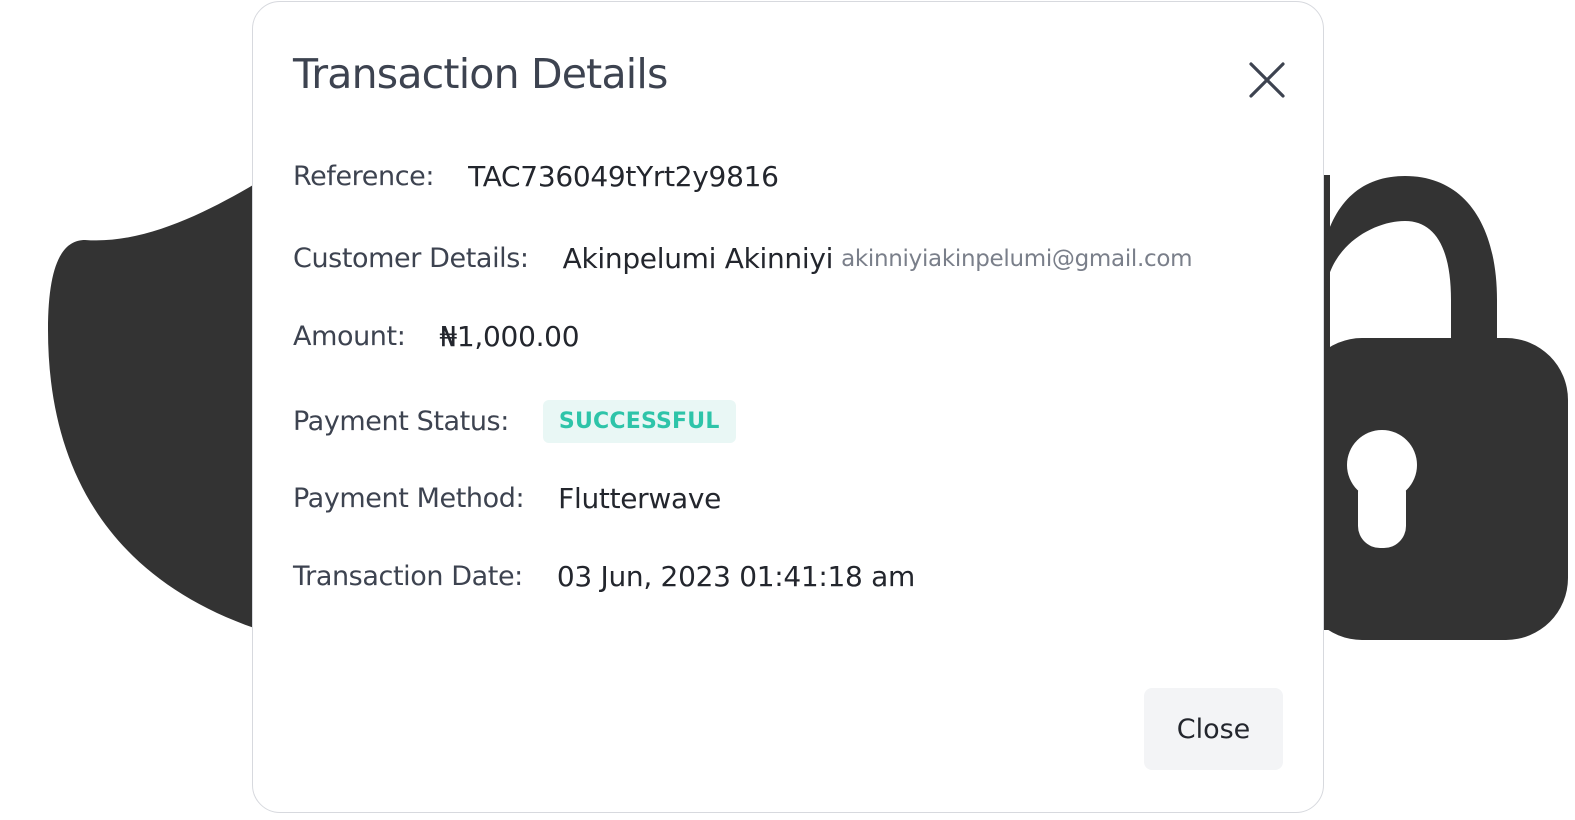  Describe the element at coordinates (401, 421) in the screenshot. I see `payment-status-label: Payment Status:` at that location.